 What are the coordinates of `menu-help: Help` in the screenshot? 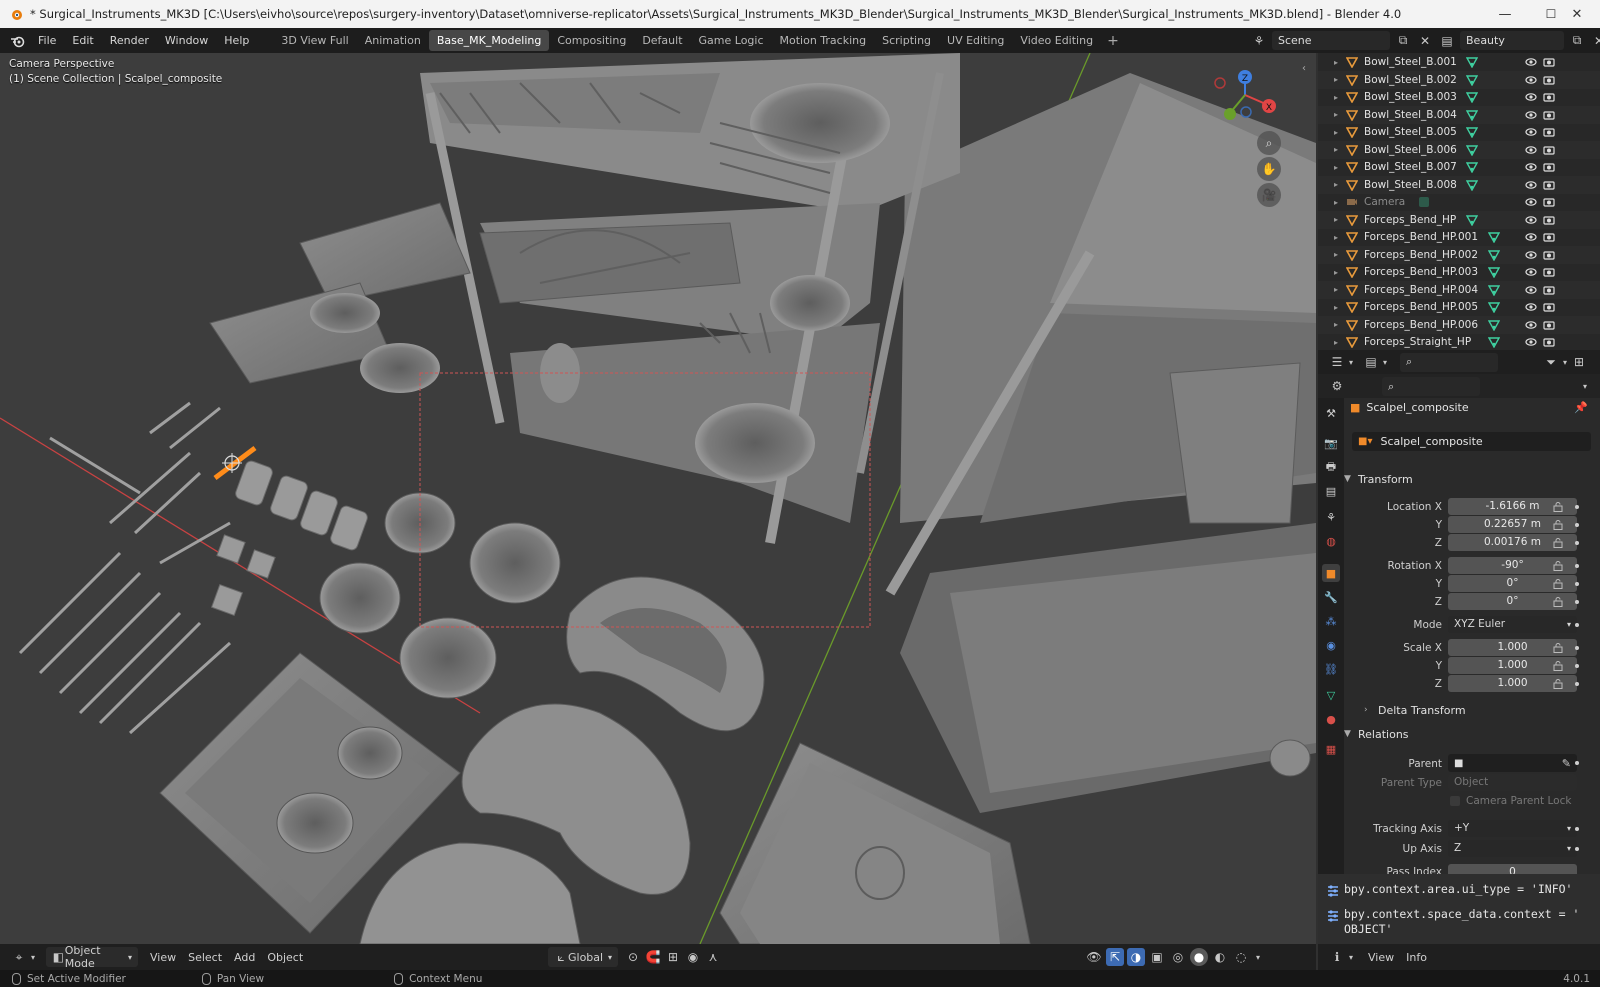 It's located at (236, 40).